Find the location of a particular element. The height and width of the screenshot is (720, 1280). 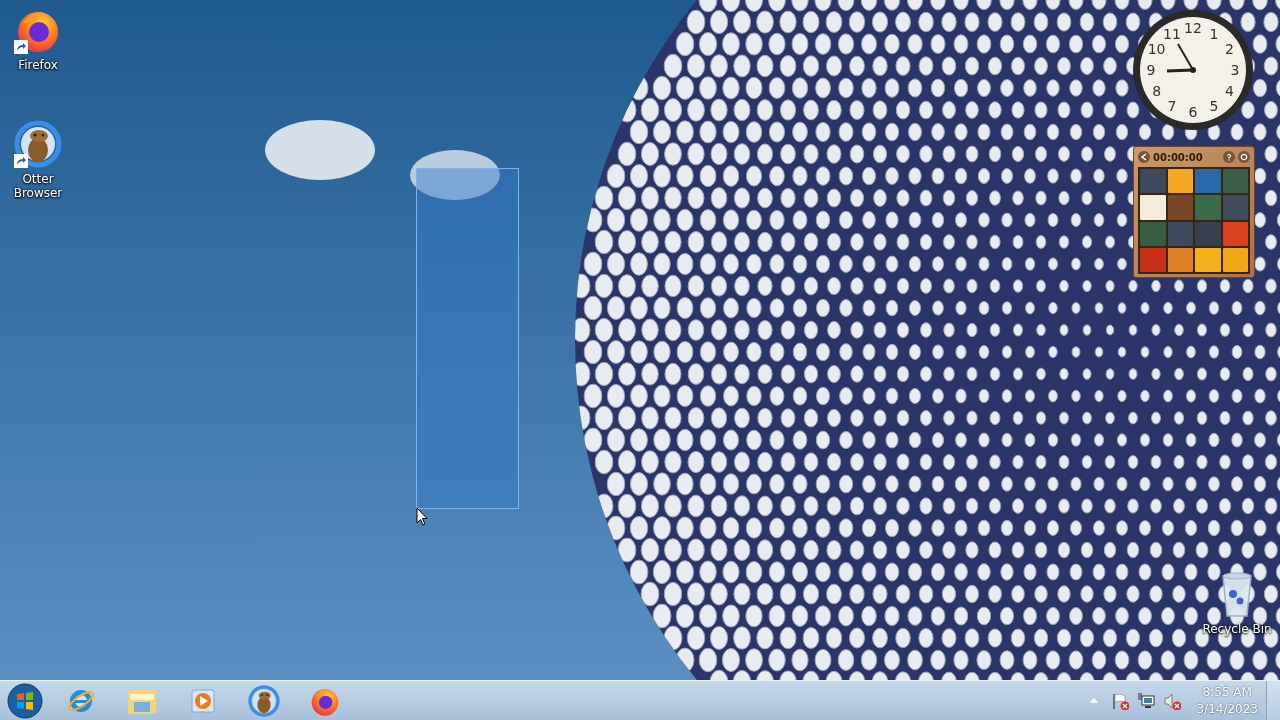

back-button is located at coordinates (1144, 157).